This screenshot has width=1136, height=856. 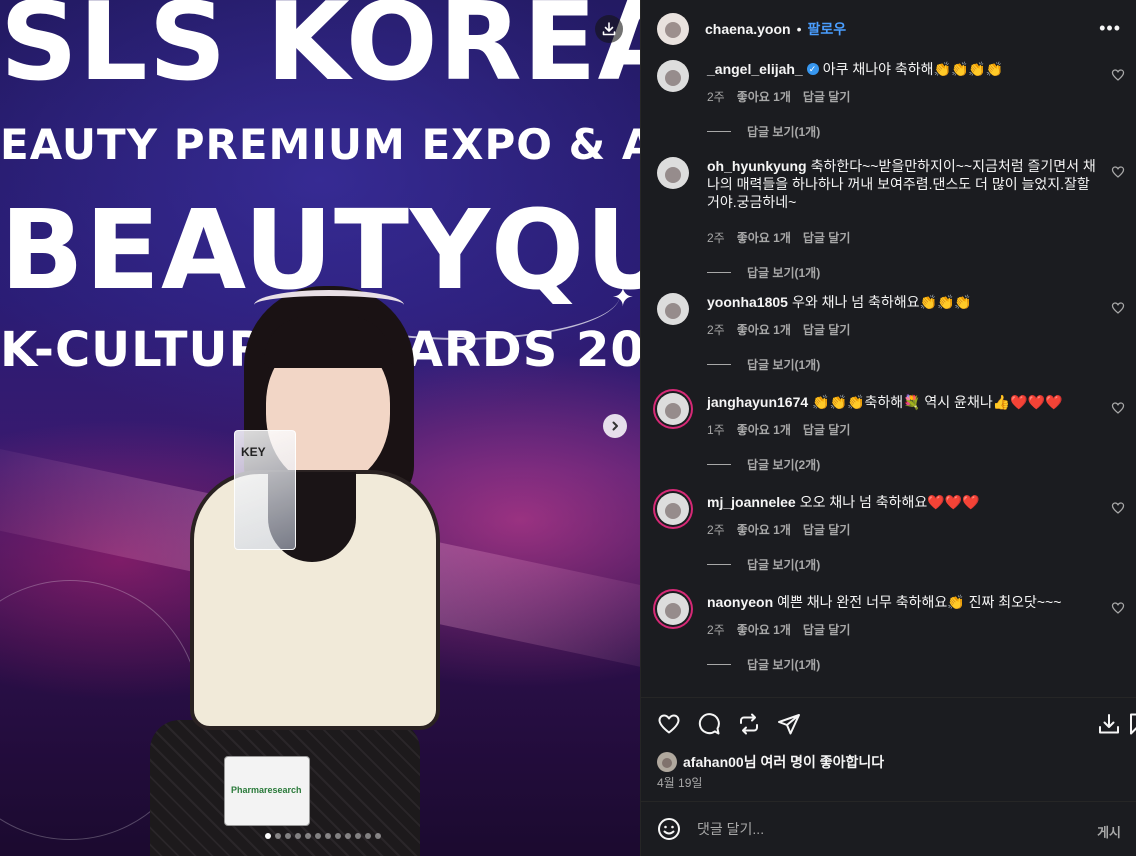 What do you see at coordinates (1110, 28) in the screenshot?
I see `more-icon: •••` at bounding box center [1110, 28].